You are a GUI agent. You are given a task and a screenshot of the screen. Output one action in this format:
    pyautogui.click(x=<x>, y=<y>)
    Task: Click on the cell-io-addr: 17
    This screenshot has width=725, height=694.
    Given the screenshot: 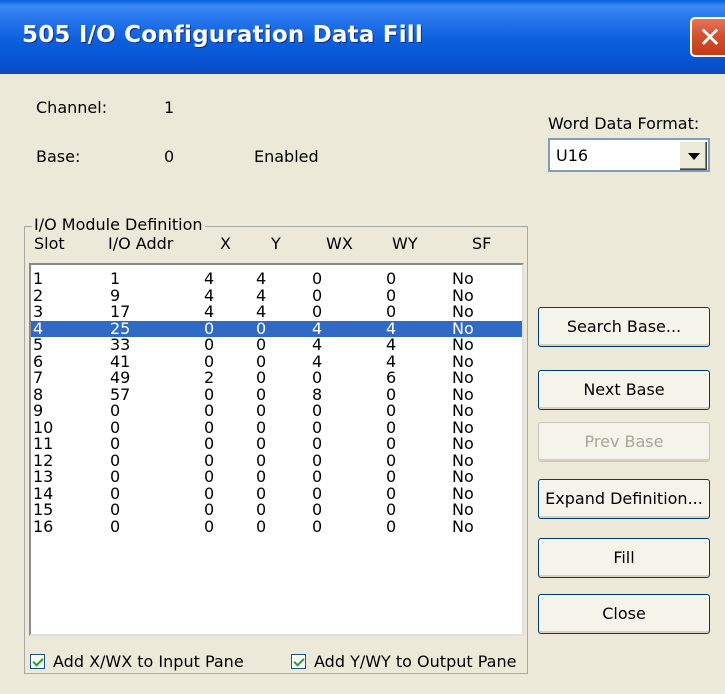 What is the action you would take?
    pyautogui.click(x=120, y=311)
    